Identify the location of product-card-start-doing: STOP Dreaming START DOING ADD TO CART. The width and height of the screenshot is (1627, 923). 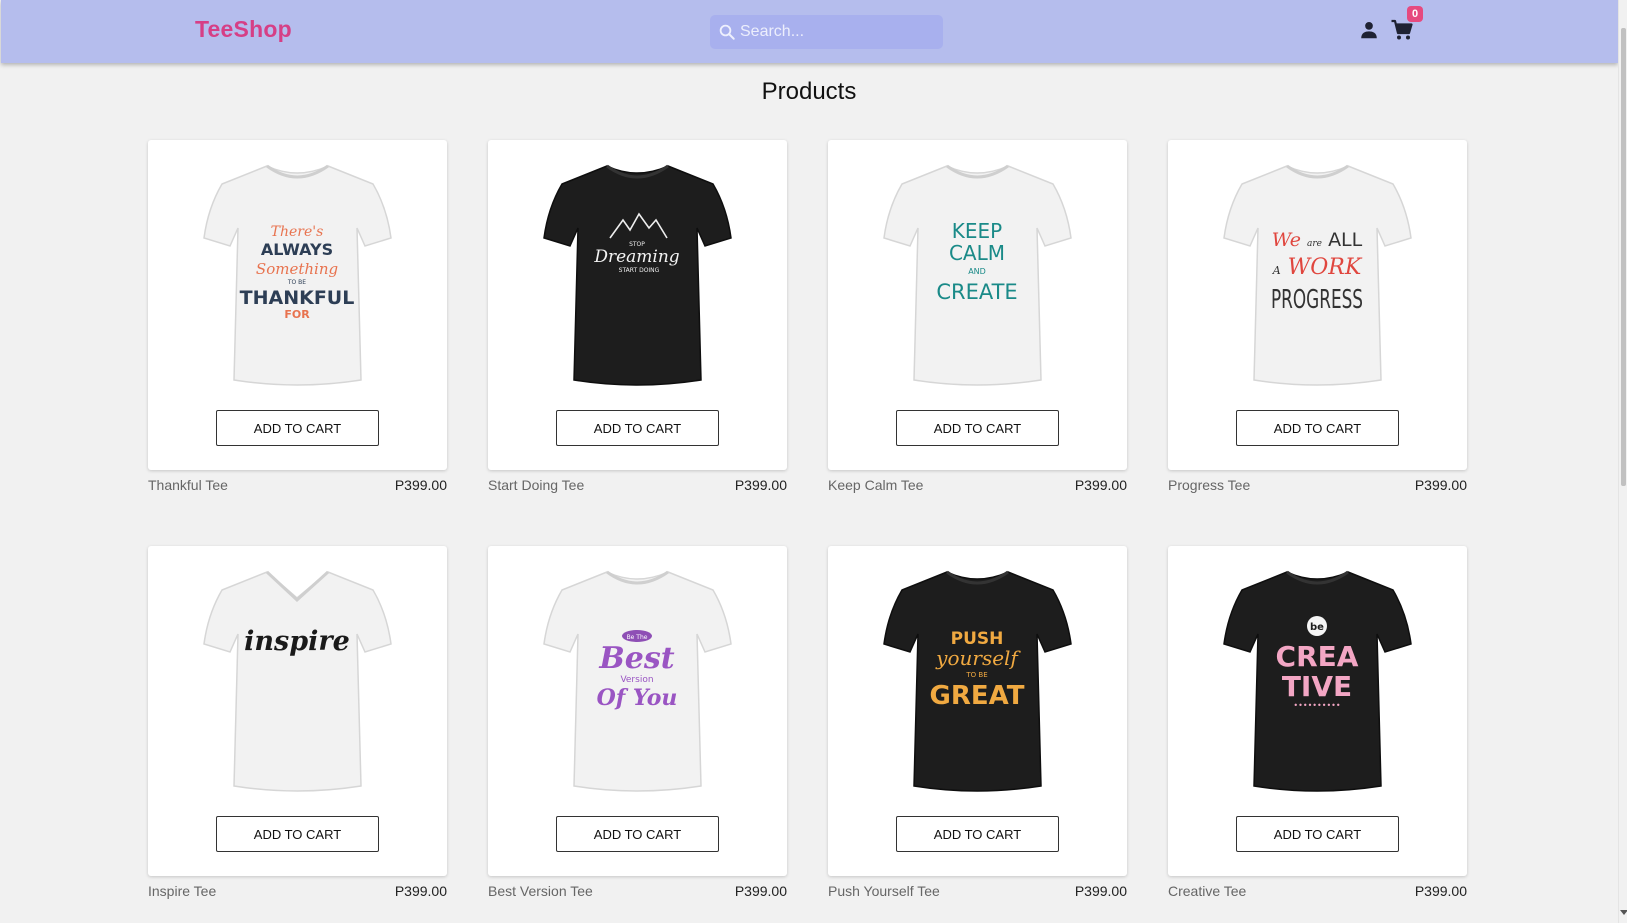
(637, 305).